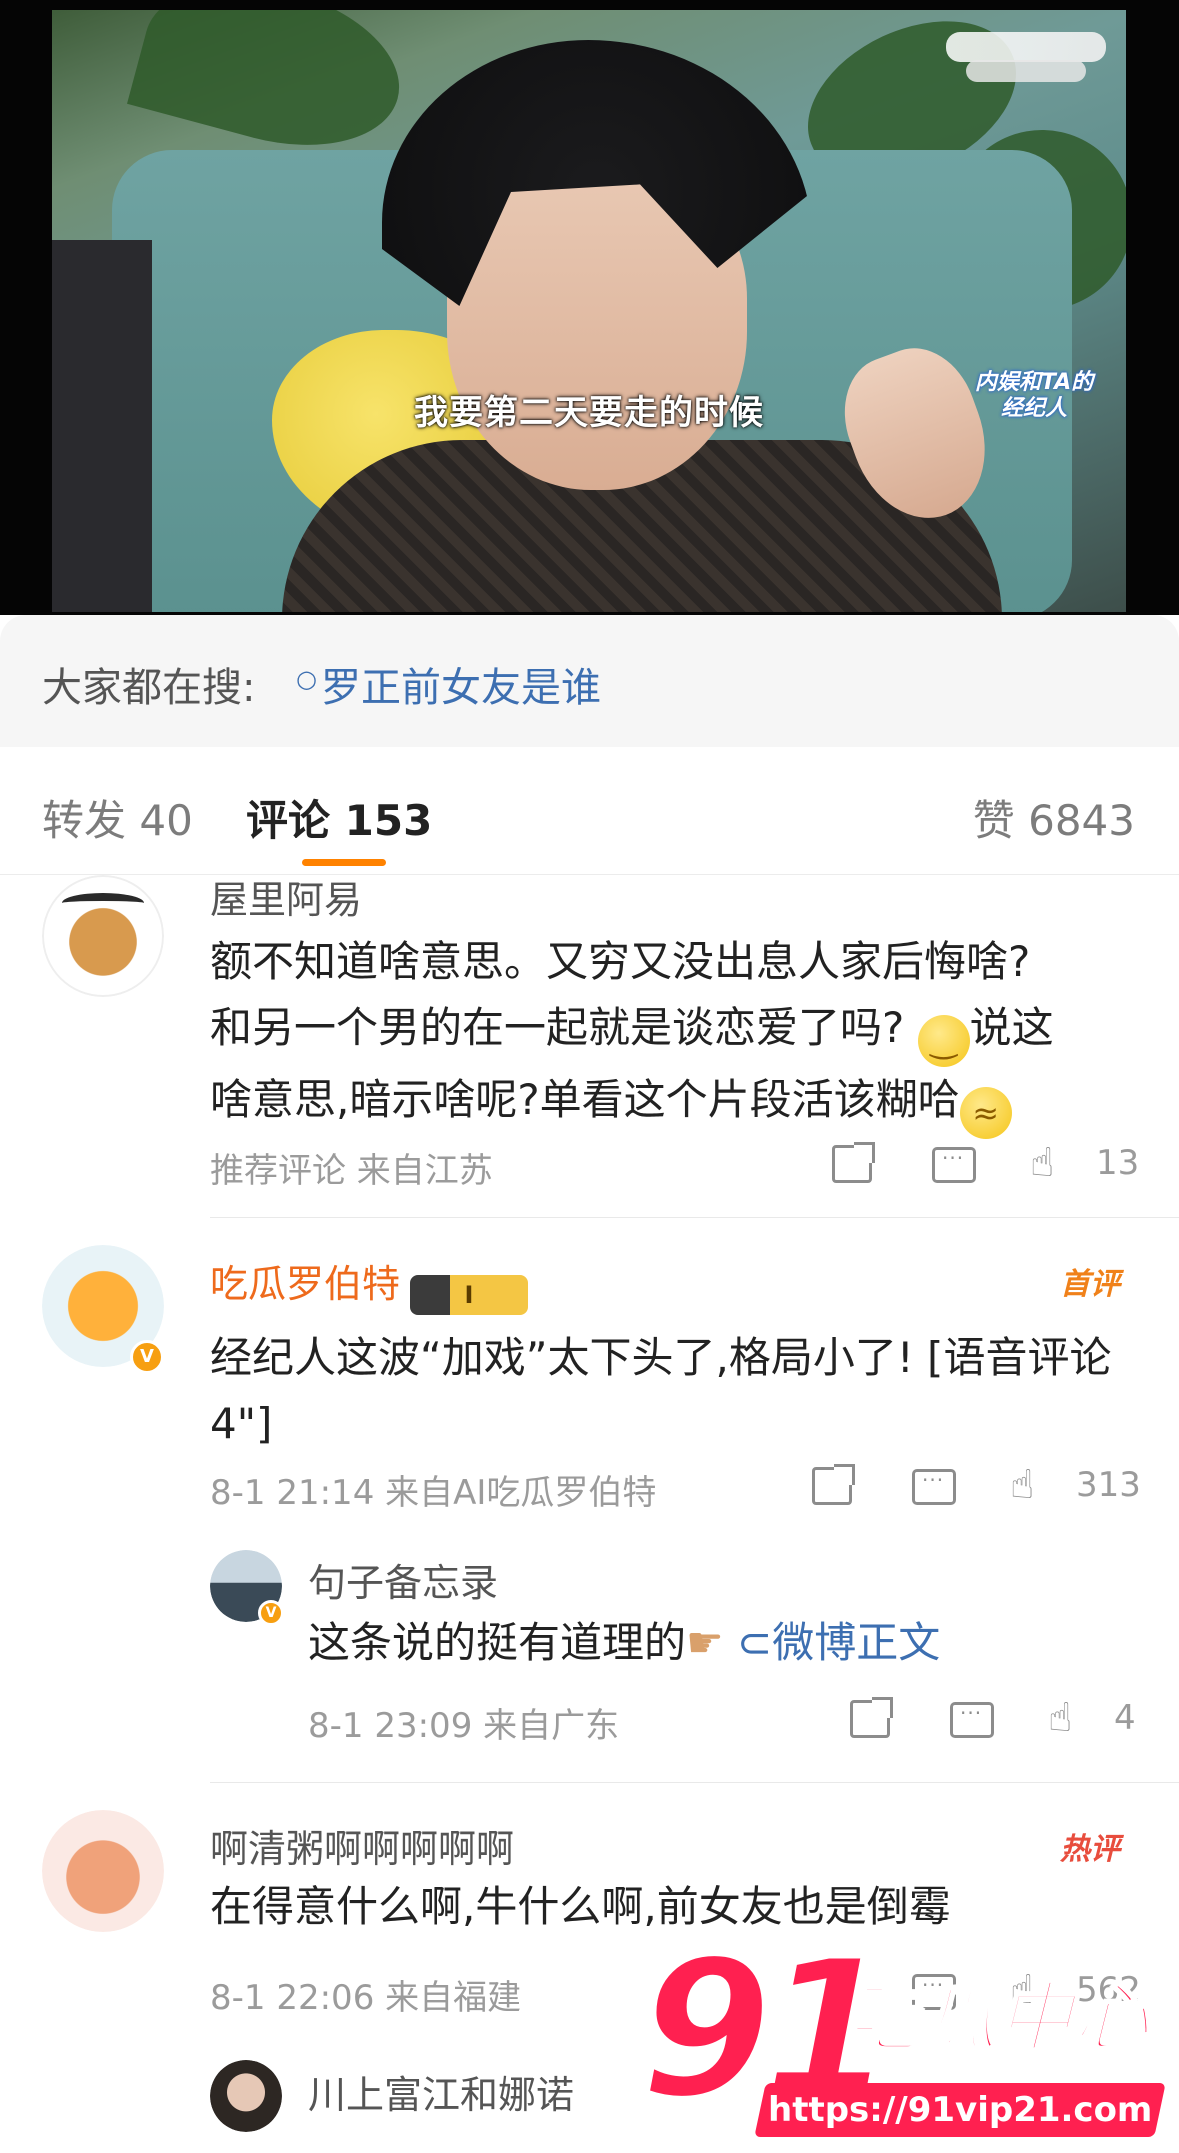 The width and height of the screenshot is (1179, 2153). Describe the element at coordinates (469, 1295) in the screenshot. I see `vip-crown-badge-icon: I` at that location.